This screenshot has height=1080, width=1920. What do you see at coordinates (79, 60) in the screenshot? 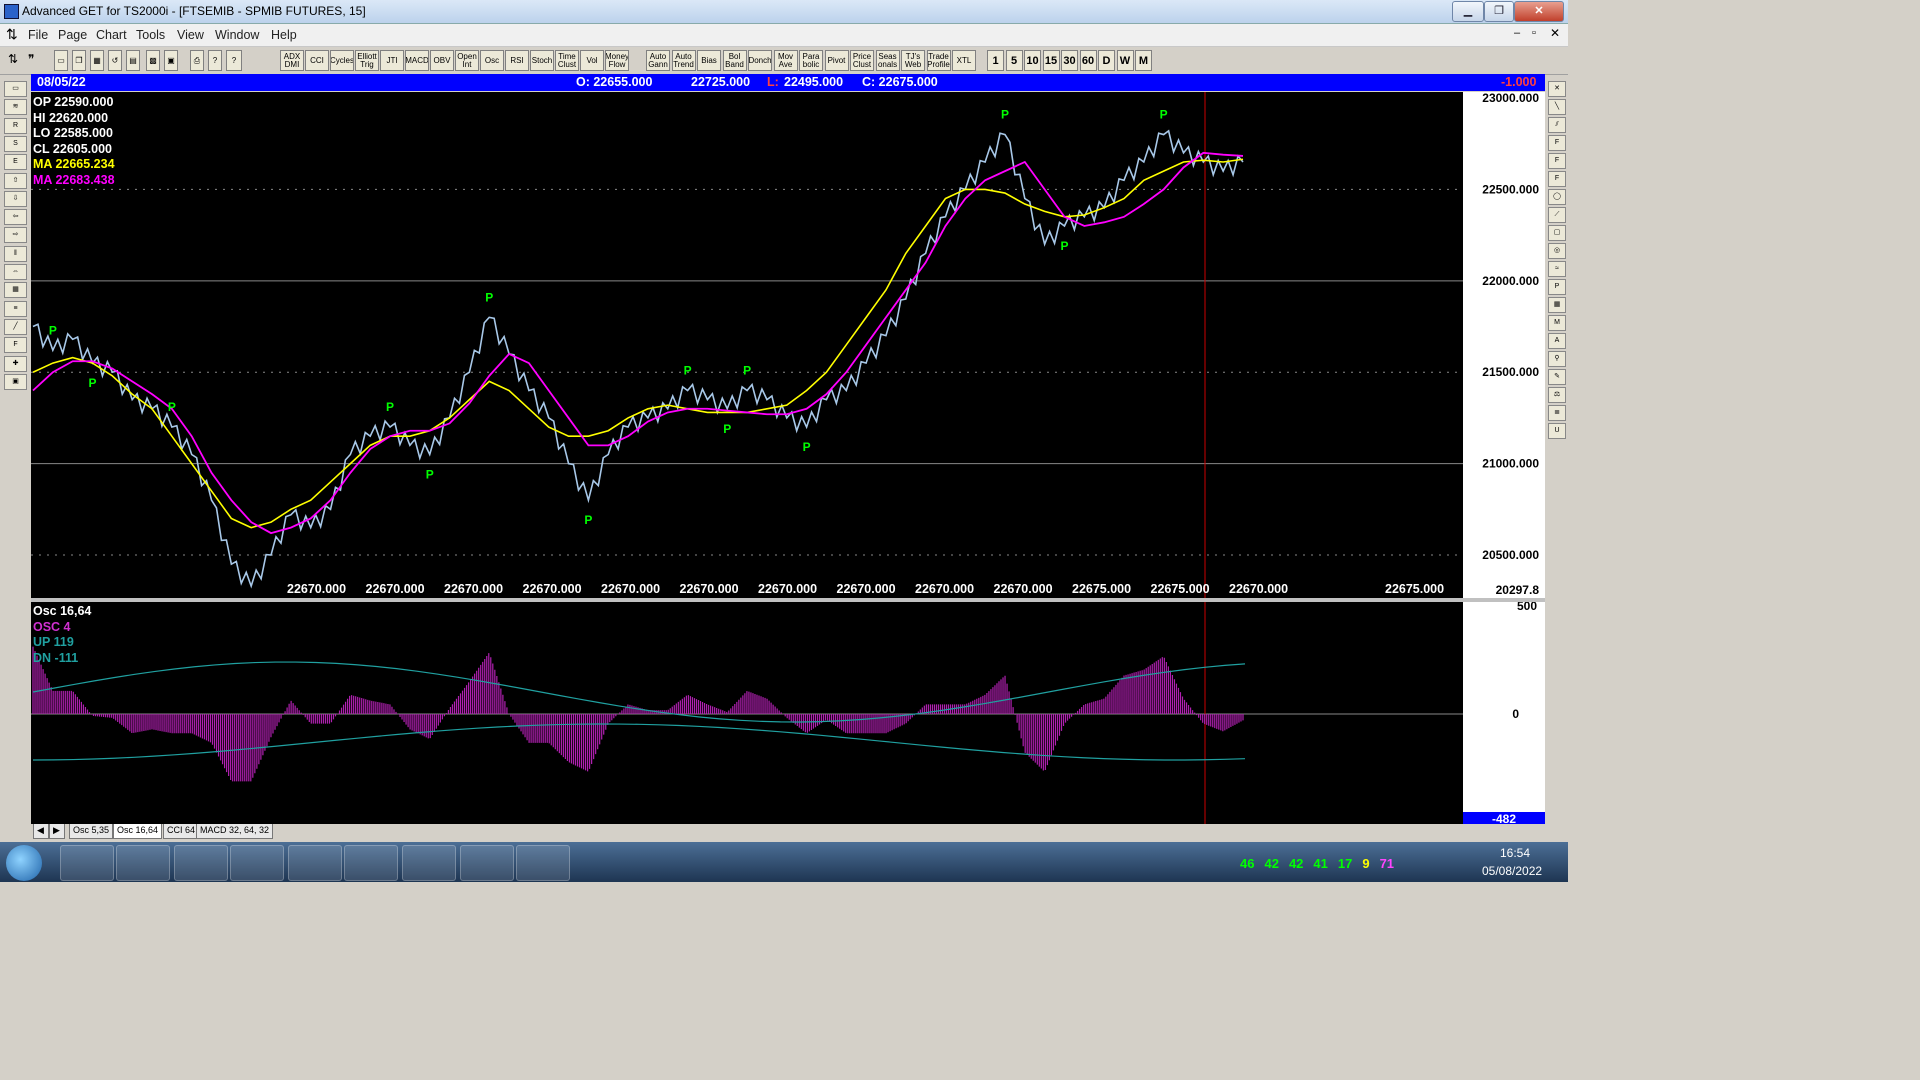
I see `copy-icon: ❐` at bounding box center [79, 60].